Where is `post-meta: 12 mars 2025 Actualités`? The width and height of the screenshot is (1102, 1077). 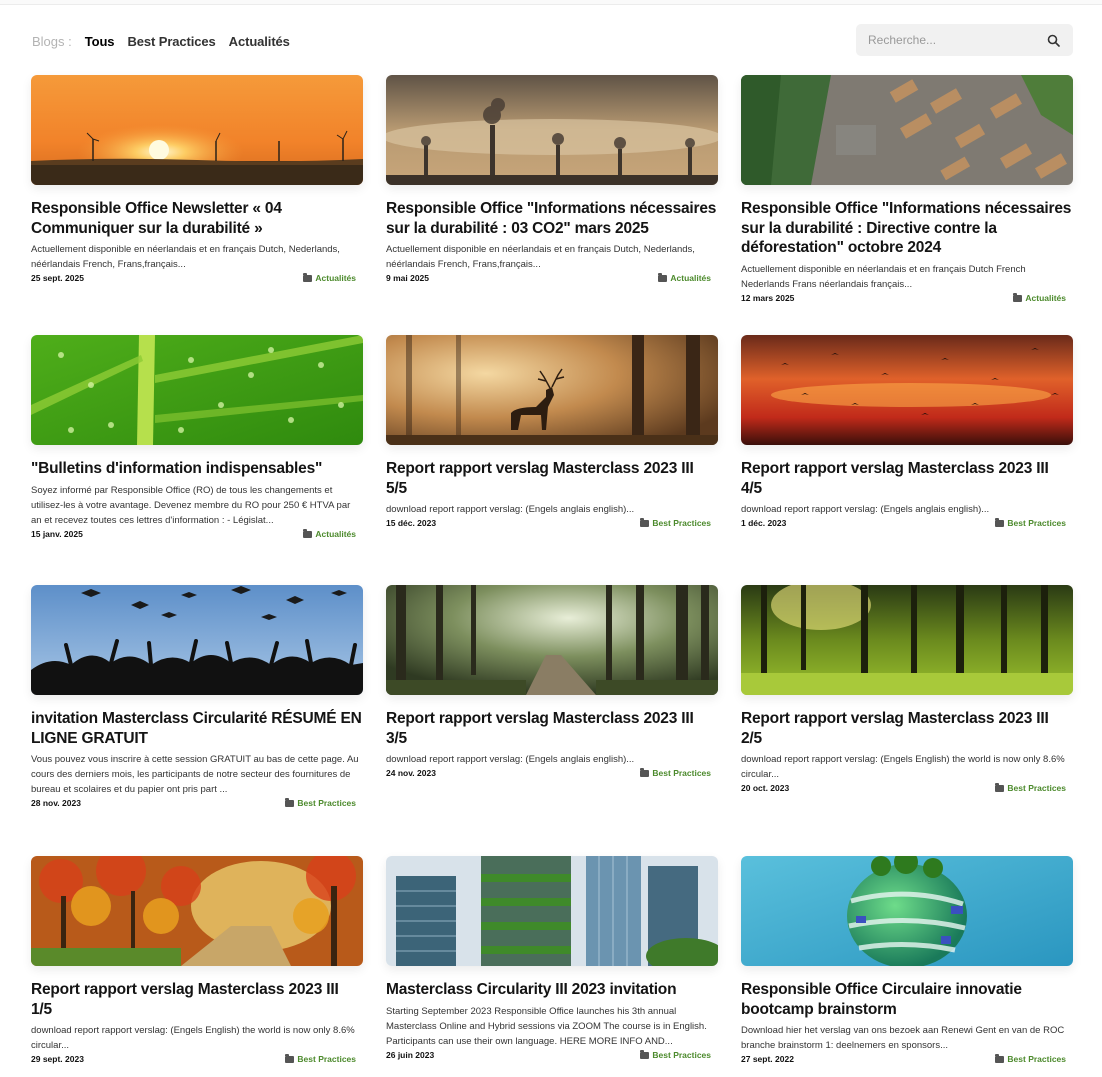 post-meta: 12 mars 2025 Actualités is located at coordinates (907, 297).